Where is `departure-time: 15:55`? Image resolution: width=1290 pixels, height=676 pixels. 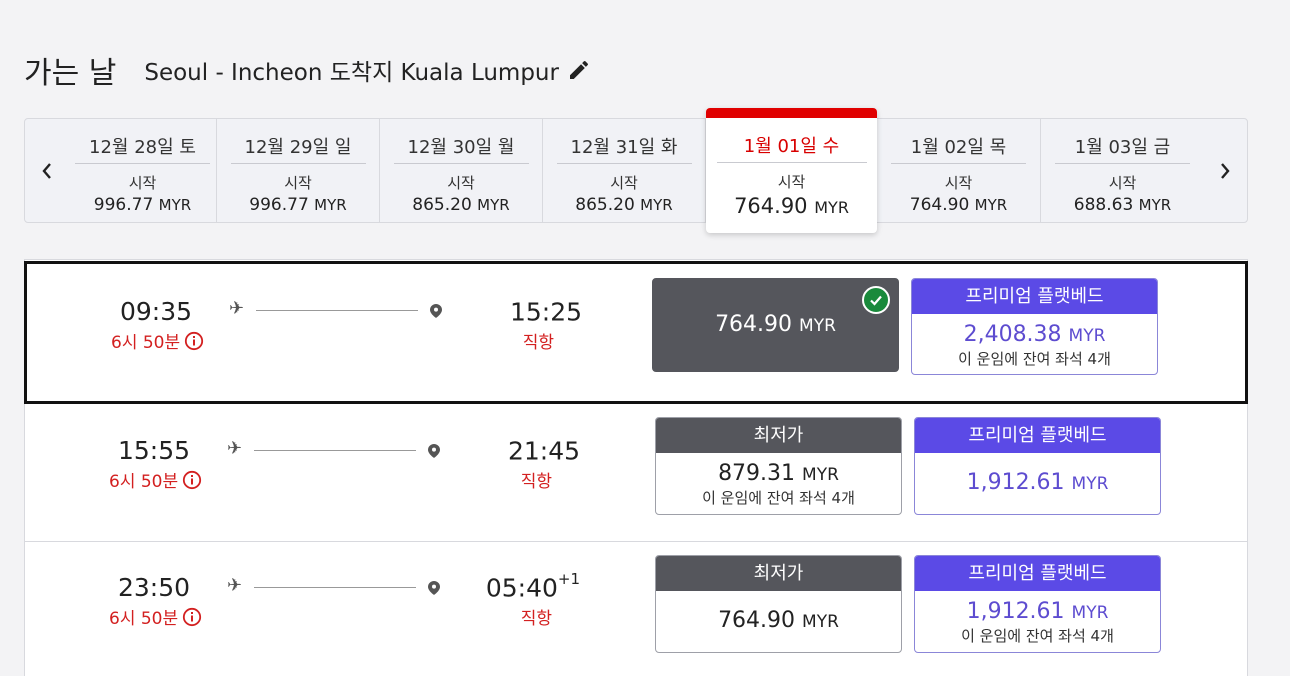
departure-time: 15:55 is located at coordinates (154, 450).